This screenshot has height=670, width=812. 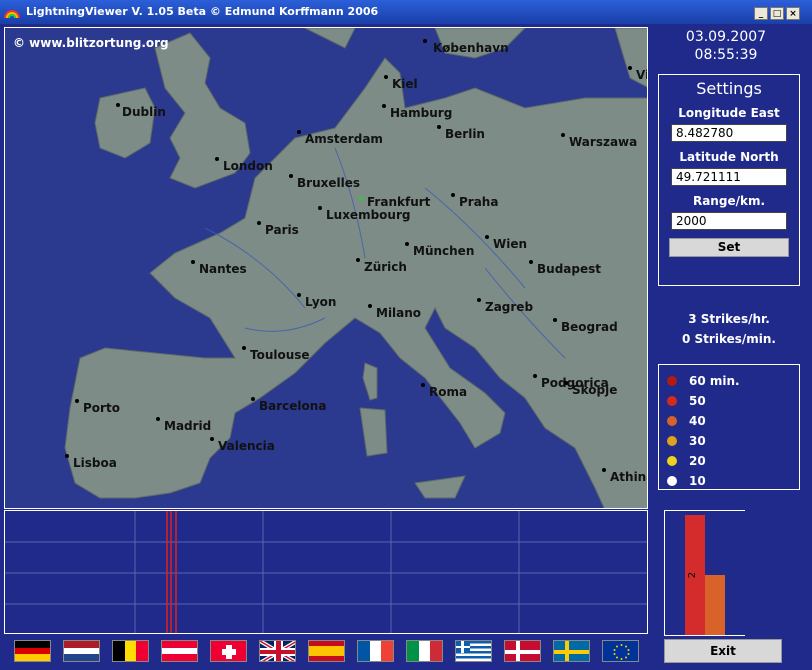 I want to click on strikes-per-minute: 0 Strikes/min., so click(x=729, y=339).